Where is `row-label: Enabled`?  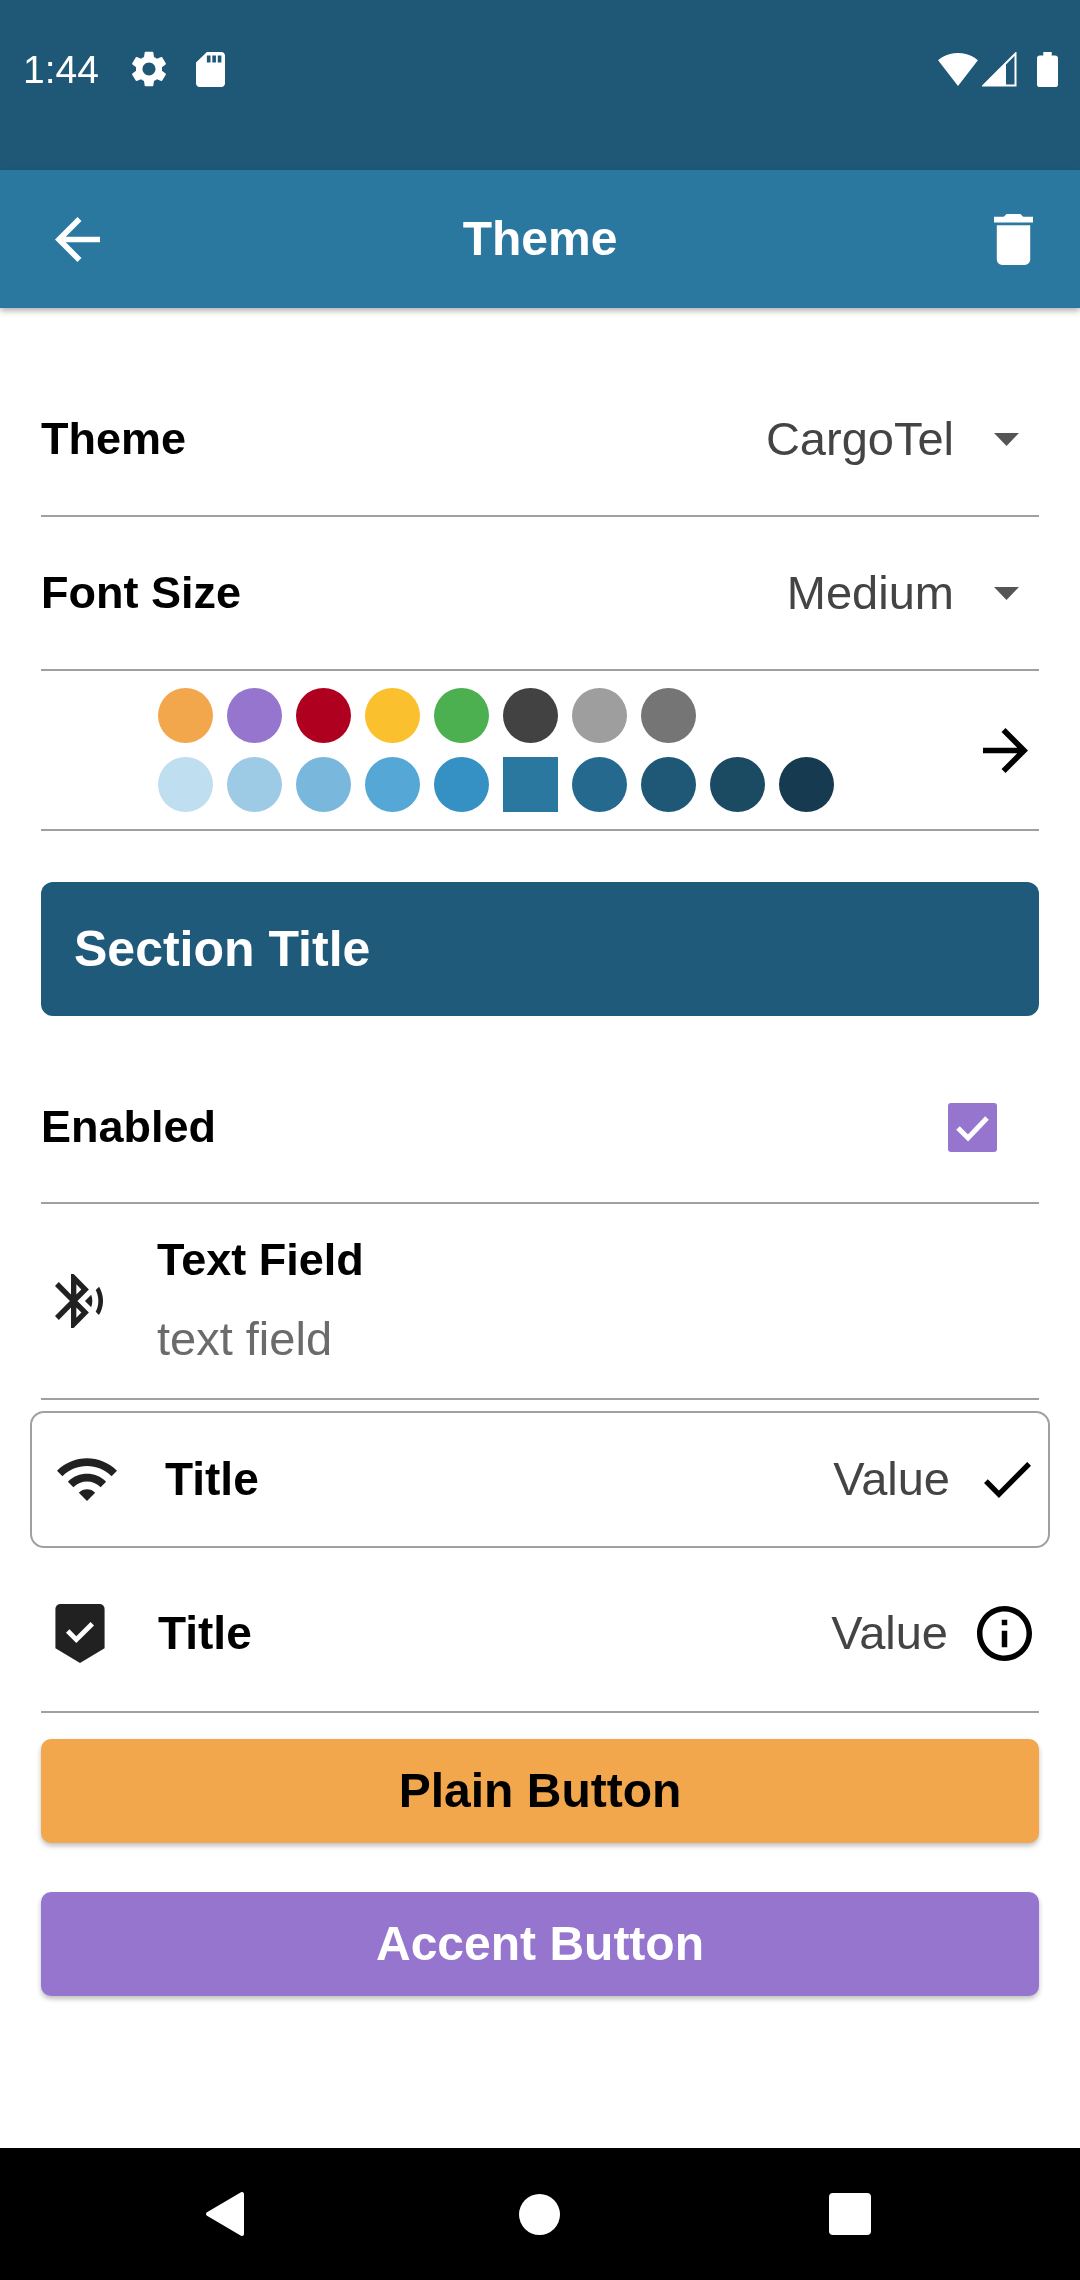 row-label: Enabled is located at coordinates (129, 1127).